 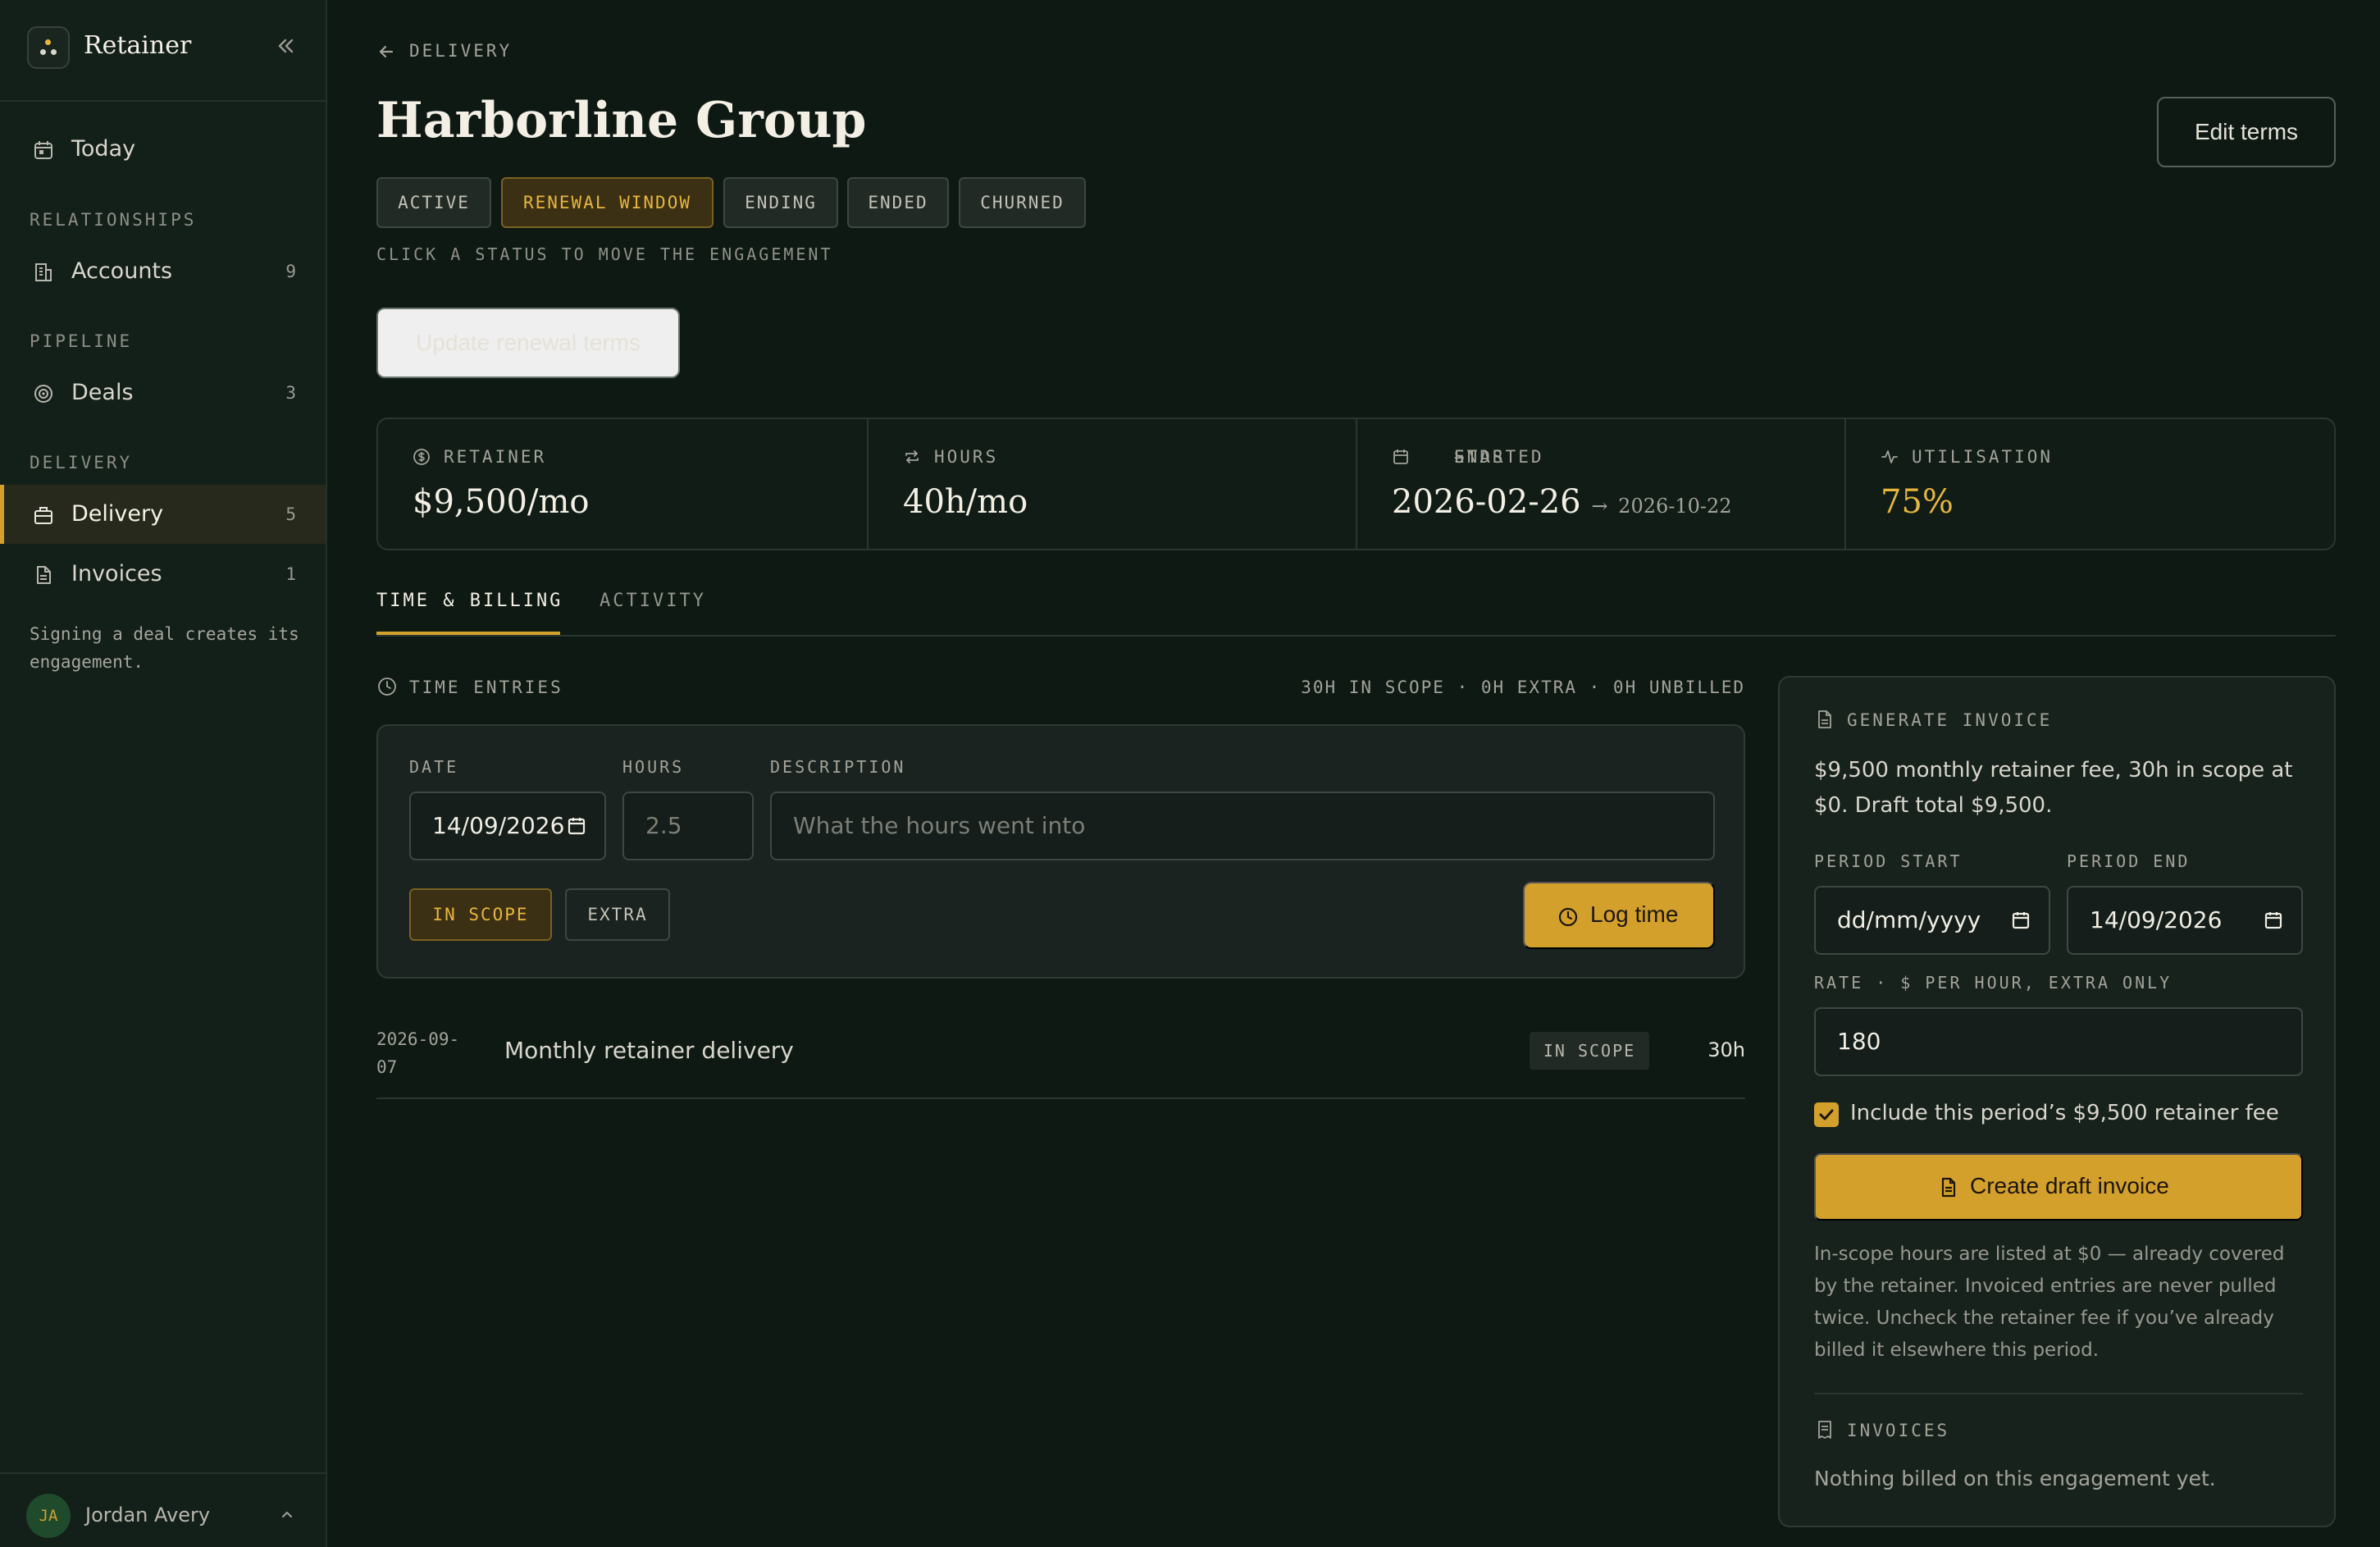 What do you see at coordinates (605, 254) in the screenshot?
I see `status-hint: CLICK A STATUS TO MOVE THE ENGAGEMENT` at bounding box center [605, 254].